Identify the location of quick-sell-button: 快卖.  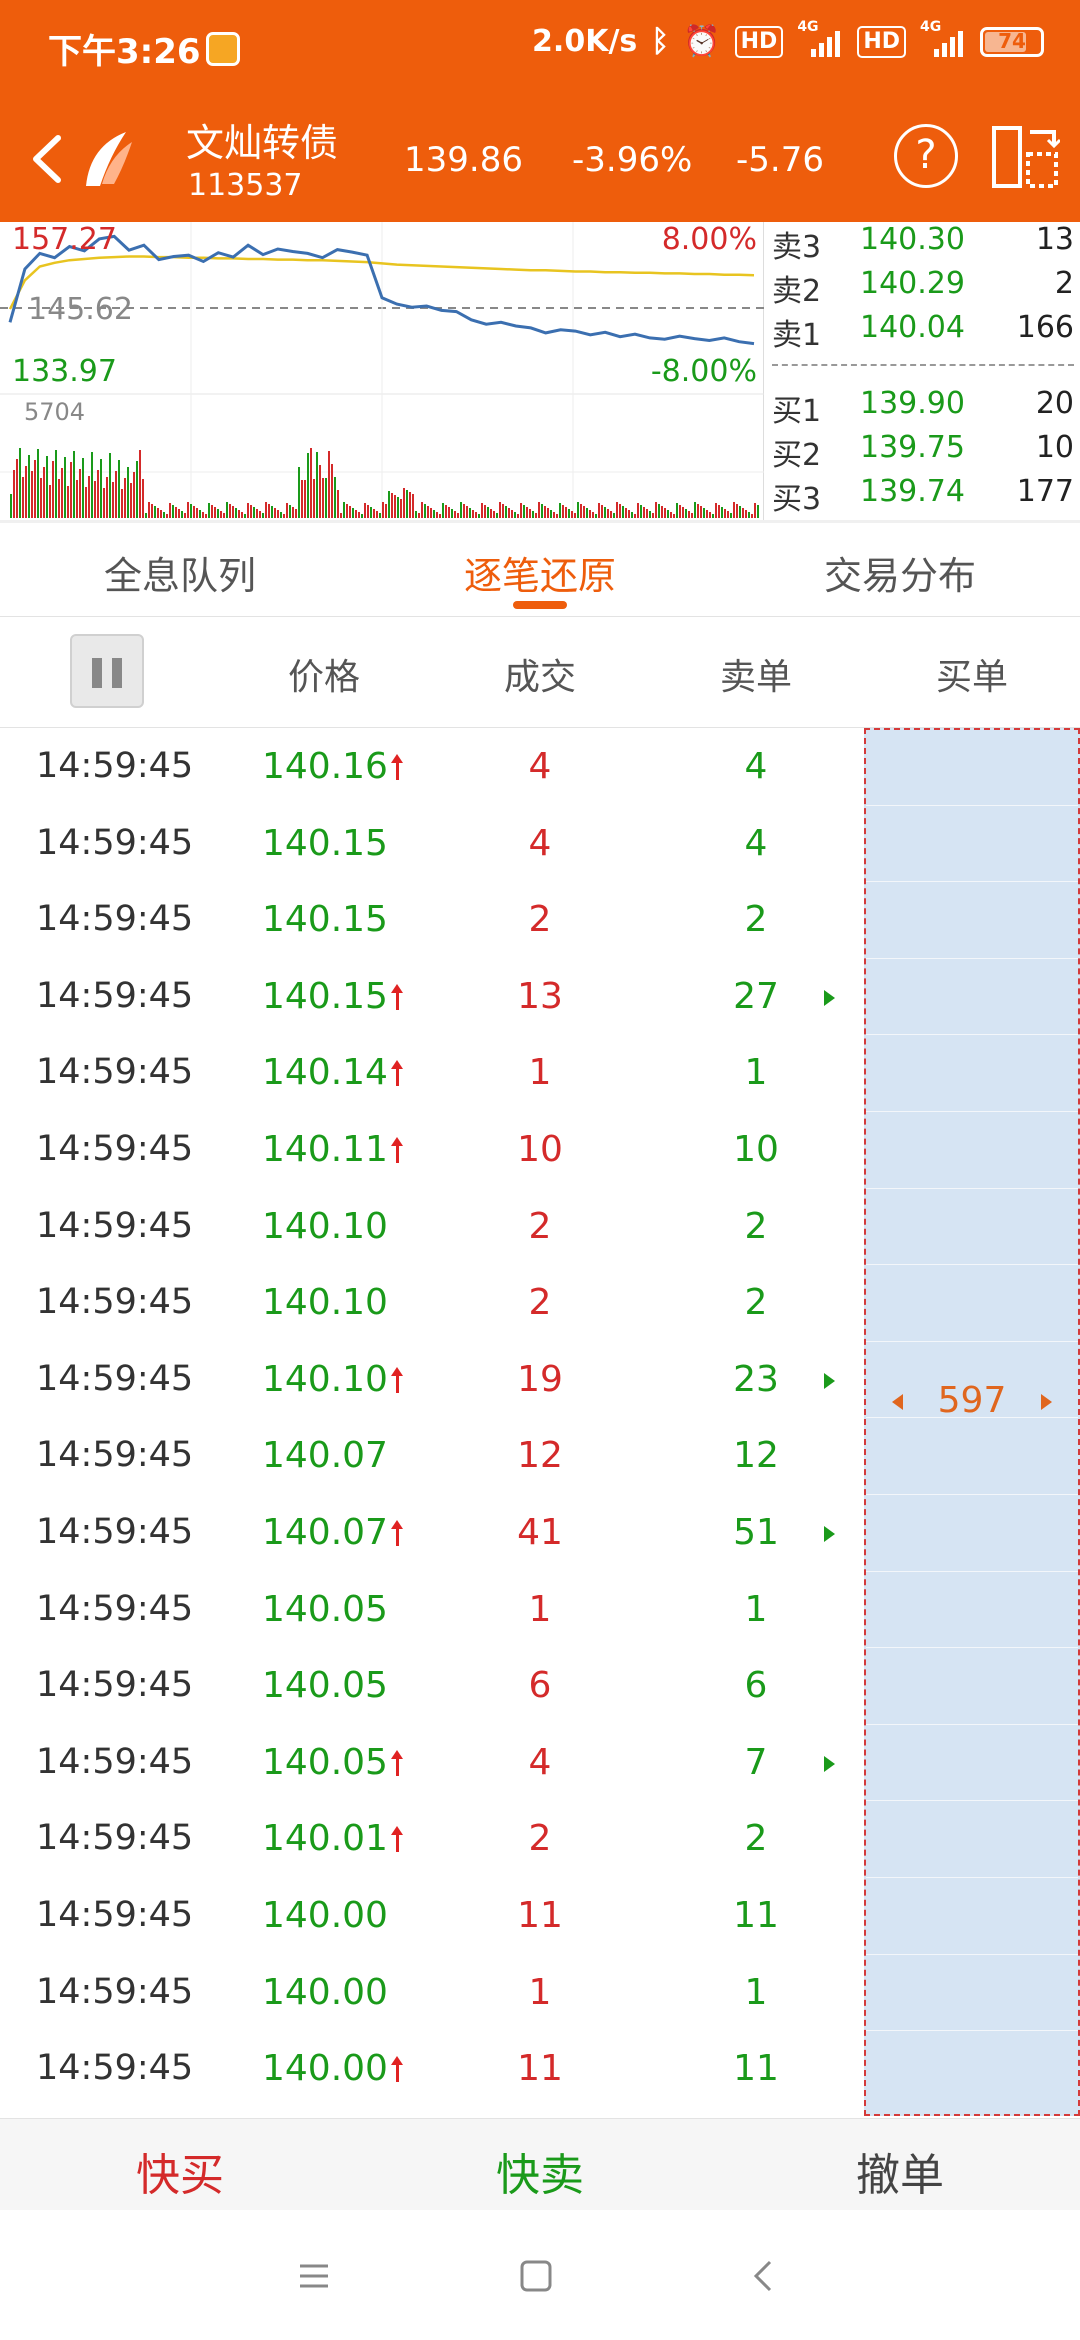
(540, 2171).